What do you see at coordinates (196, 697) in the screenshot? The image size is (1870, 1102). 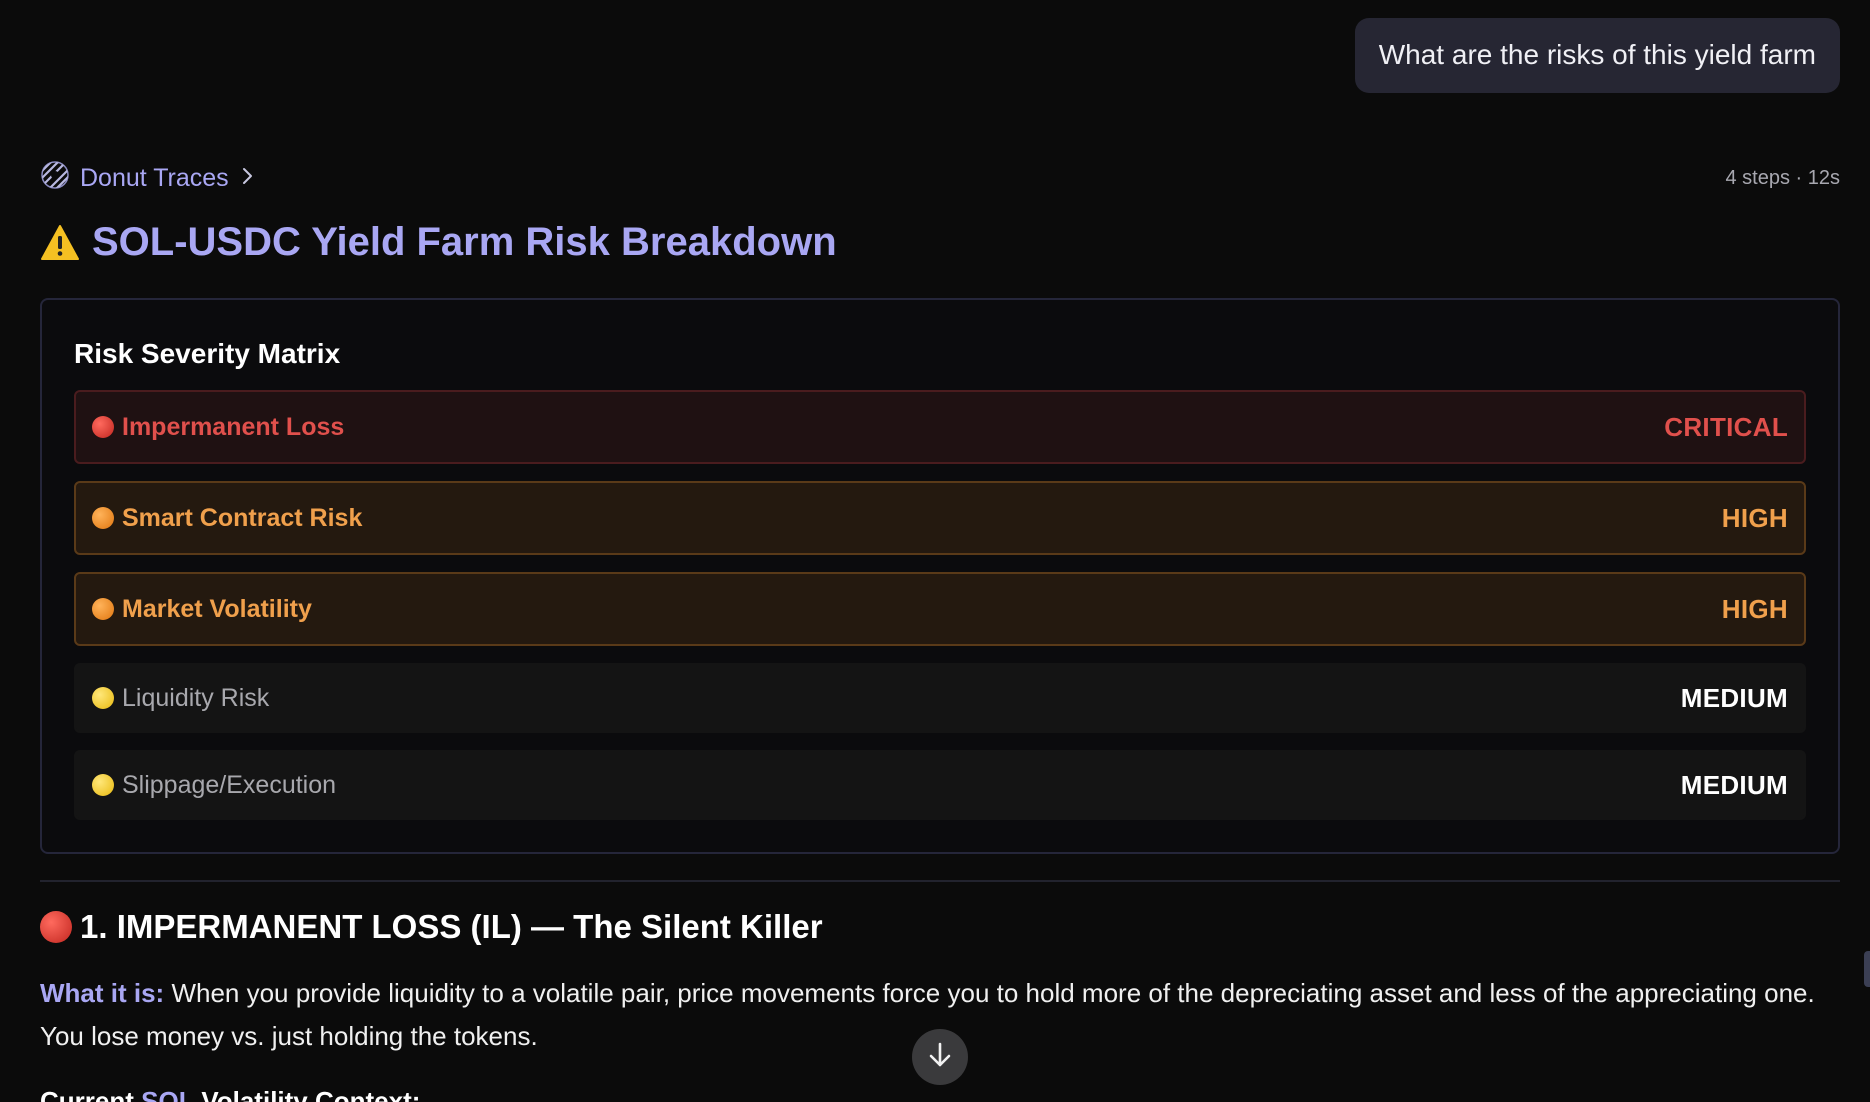 I see `risk-label: Liquidity Risk` at bounding box center [196, 697].